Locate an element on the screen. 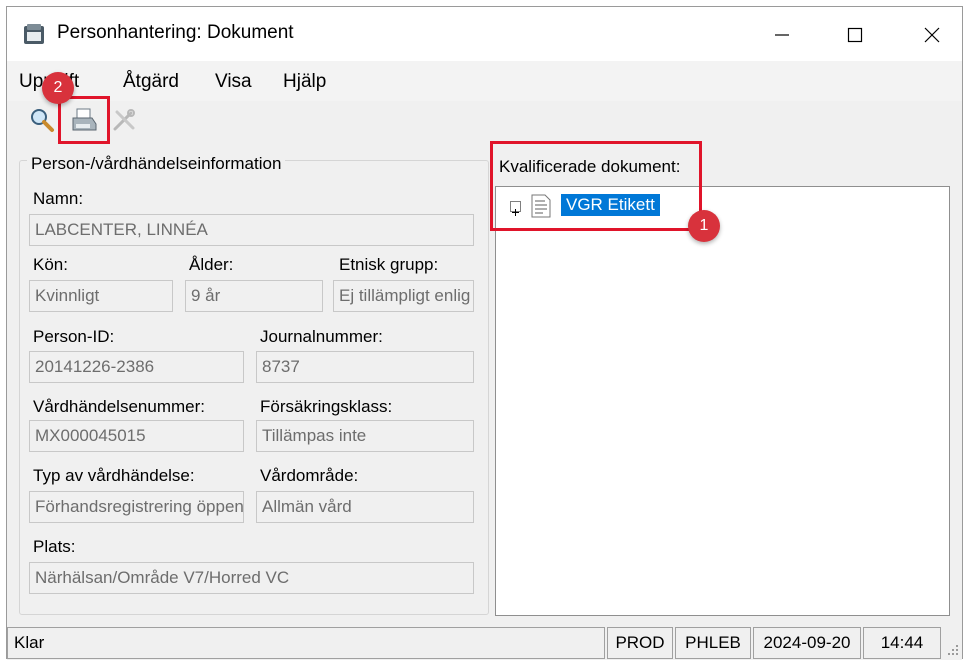 This screenshot has height=661, width=969. status-time: 14:44 is located at coordinates (902, 643).